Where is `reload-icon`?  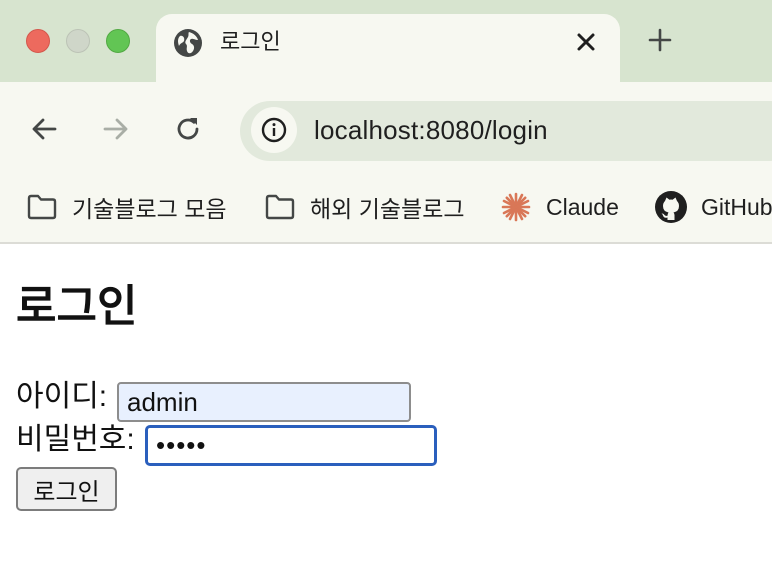
reload-icon is located at coordinates (188, 129).